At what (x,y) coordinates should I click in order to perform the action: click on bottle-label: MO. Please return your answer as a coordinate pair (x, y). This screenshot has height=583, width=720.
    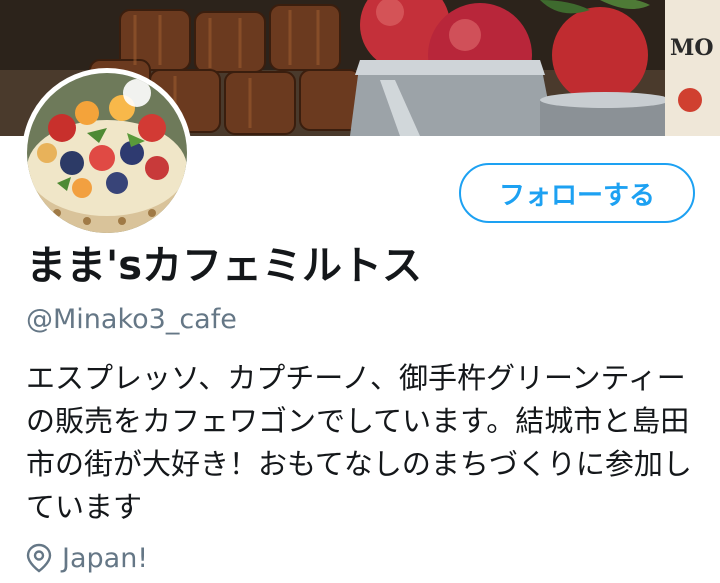
    Looking at the image, I should click on (692, 48).